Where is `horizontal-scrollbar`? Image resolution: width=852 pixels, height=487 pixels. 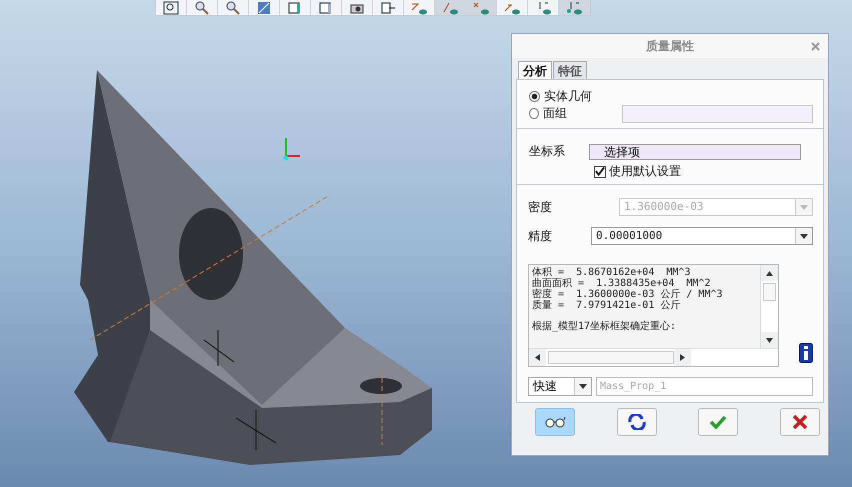 horizontal-scrollbar is located at coordinates (653, 357).